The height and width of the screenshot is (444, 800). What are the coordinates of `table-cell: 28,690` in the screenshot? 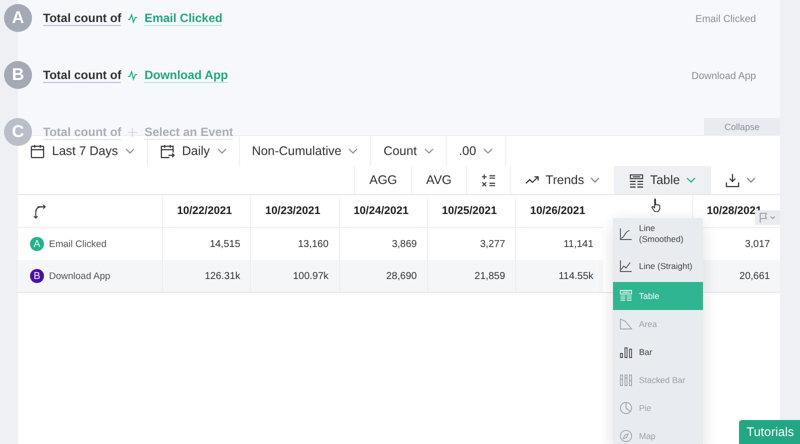 It's located at (382, 276).